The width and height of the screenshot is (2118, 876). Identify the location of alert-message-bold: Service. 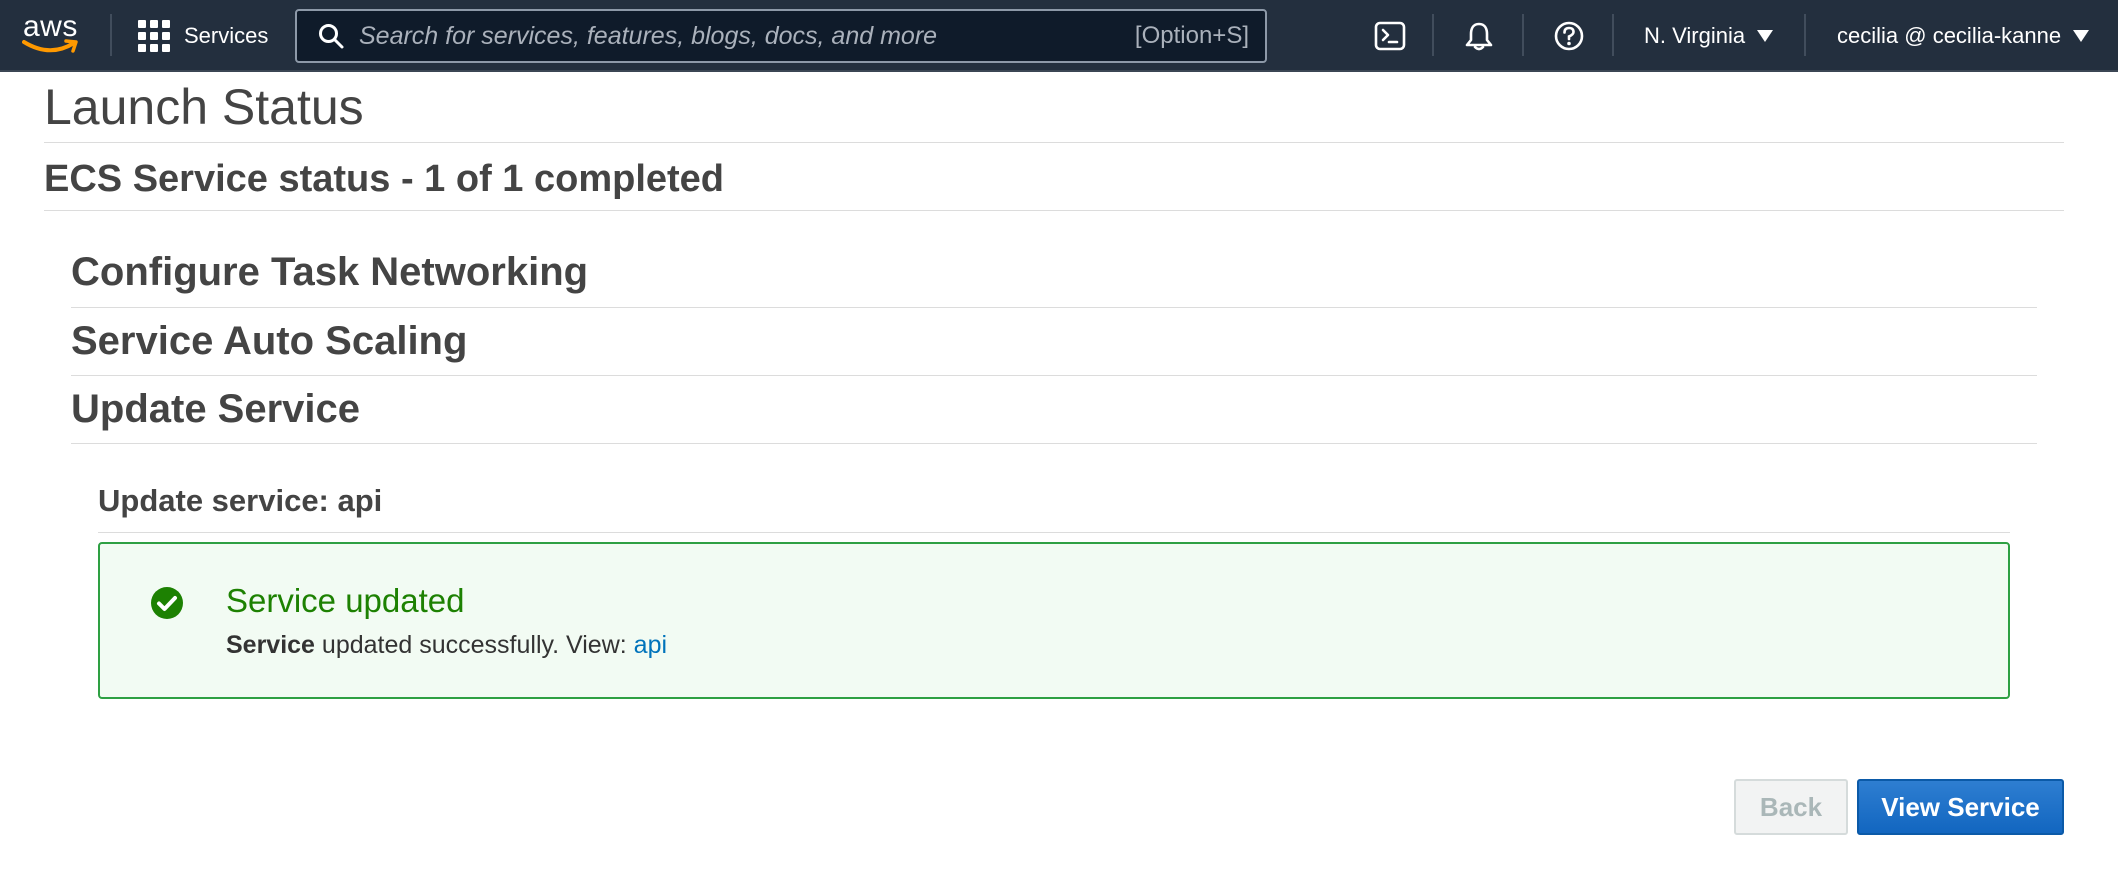
(270, 645).